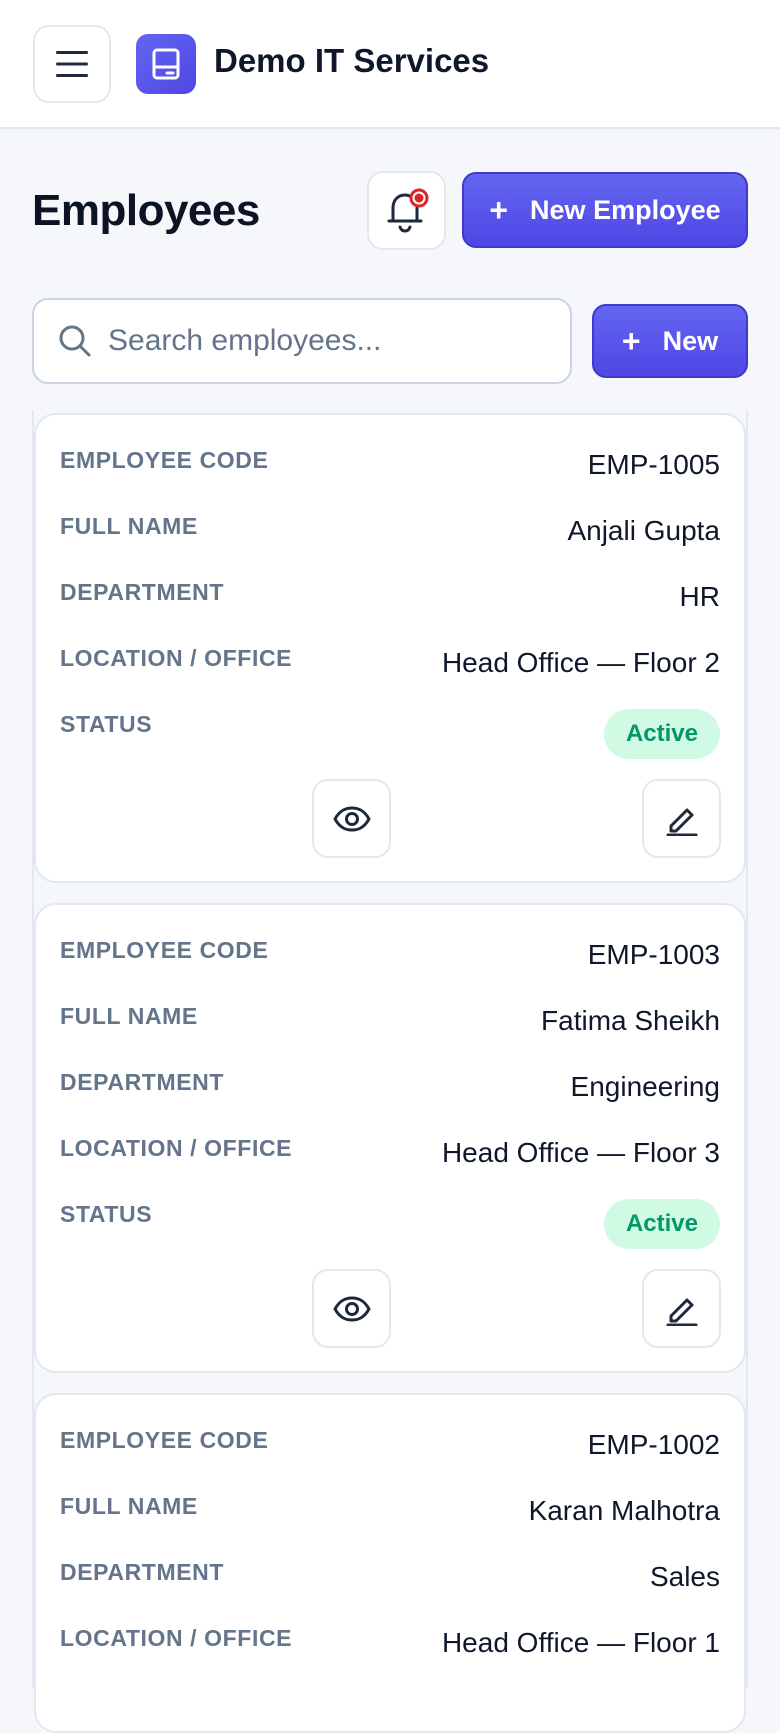 This screenshot has height=1733, width=780. I want to click on full-name-value: Karan Malhotra, so click(624, 1510).